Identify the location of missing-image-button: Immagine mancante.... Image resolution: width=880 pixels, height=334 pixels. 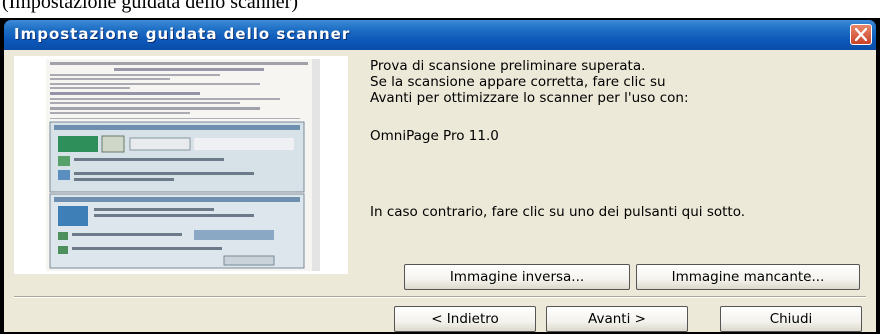
(748, 277).